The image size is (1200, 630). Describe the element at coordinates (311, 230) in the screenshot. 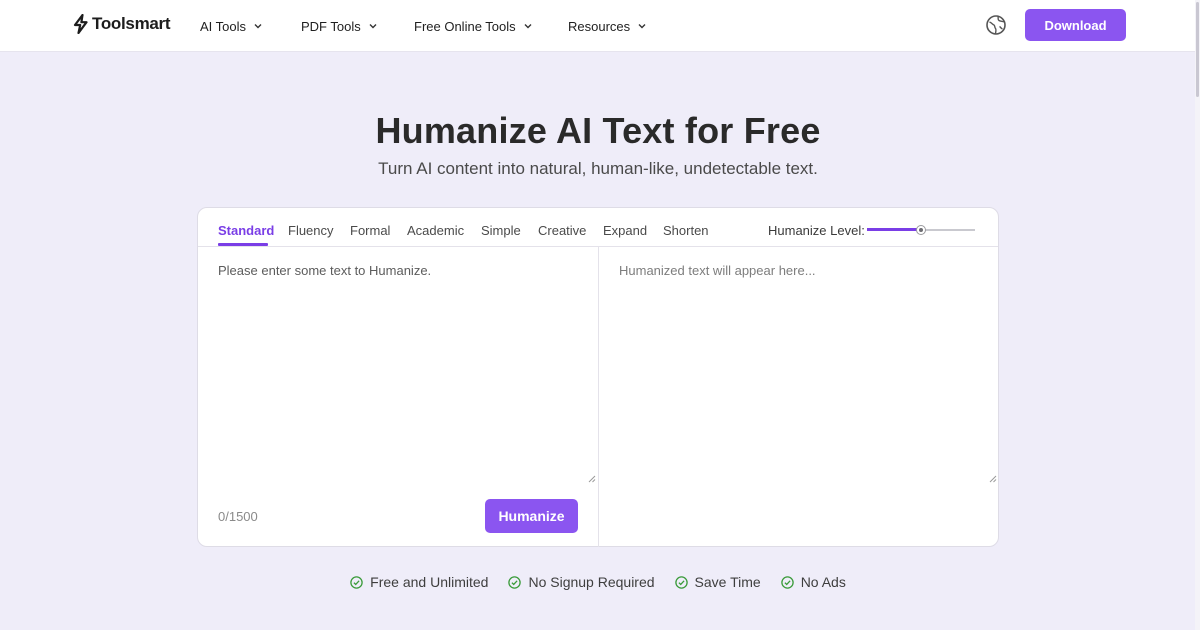

I see `tab-fluency: Fluency` at that location.